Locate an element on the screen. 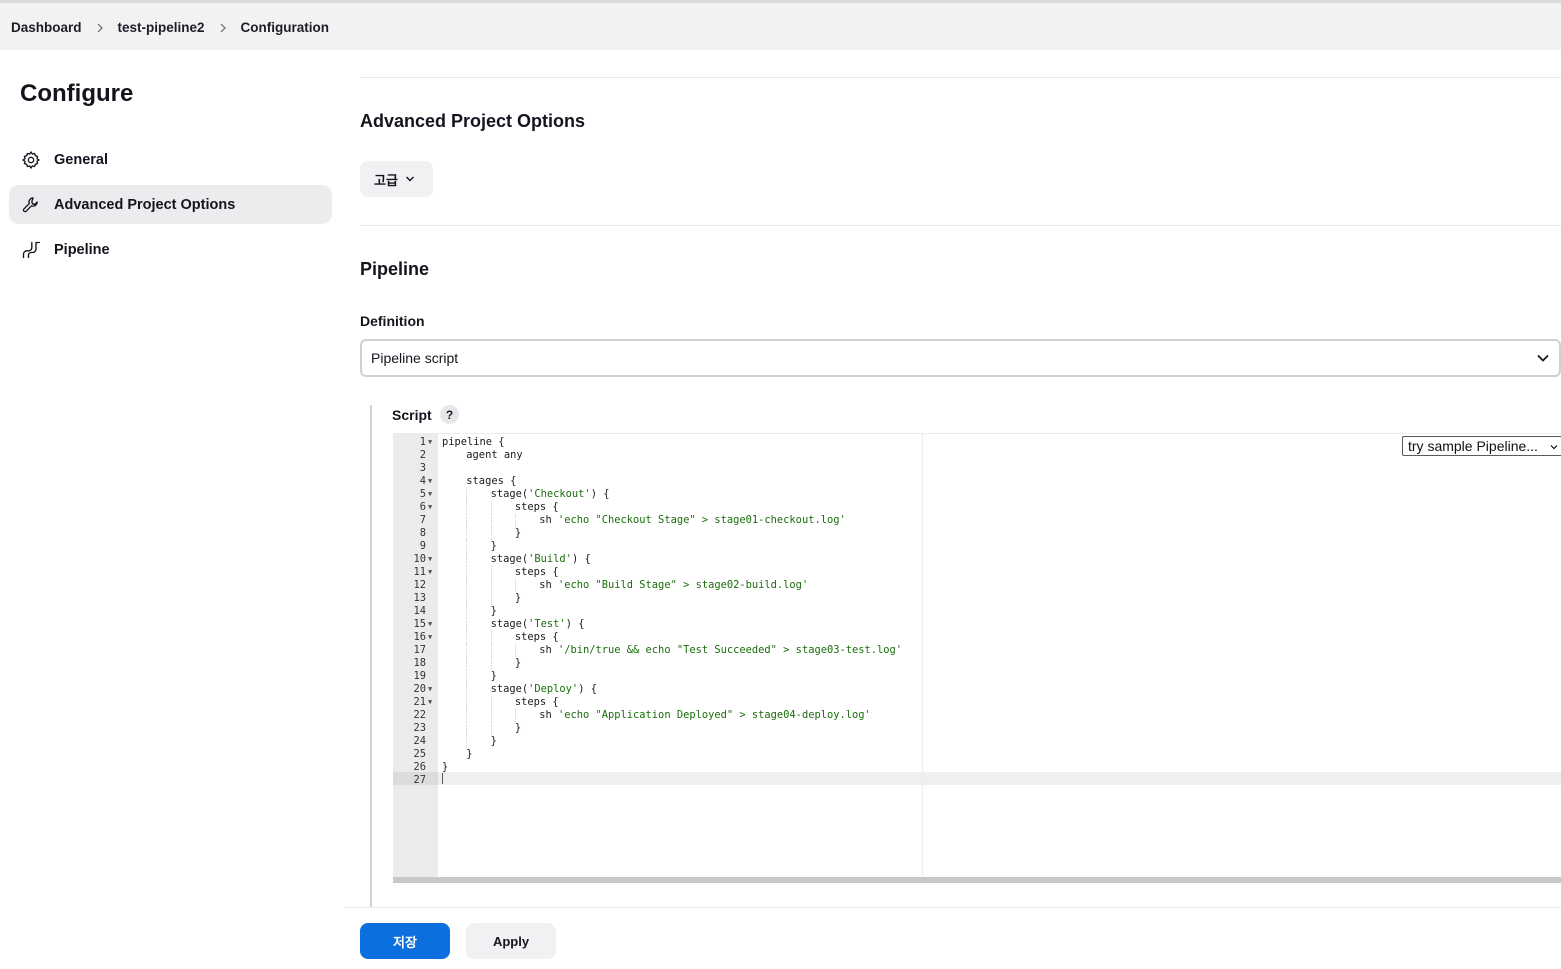 The height and width of the screenshot is (969, 1561). chevron-down-icon is located at coordinates (1543, 358).